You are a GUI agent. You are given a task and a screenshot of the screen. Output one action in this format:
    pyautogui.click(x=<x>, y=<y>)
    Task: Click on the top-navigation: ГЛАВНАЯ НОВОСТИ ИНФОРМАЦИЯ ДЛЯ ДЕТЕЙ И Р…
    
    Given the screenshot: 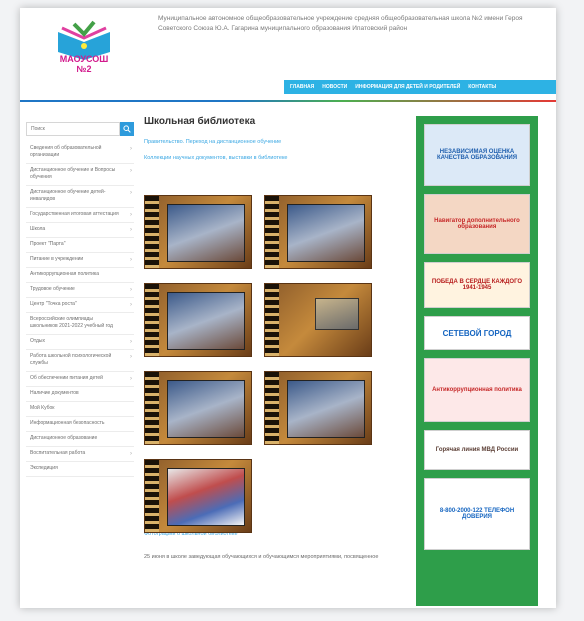 What is the action you would take?
    pyautogui.click(x=420, y=87)
    